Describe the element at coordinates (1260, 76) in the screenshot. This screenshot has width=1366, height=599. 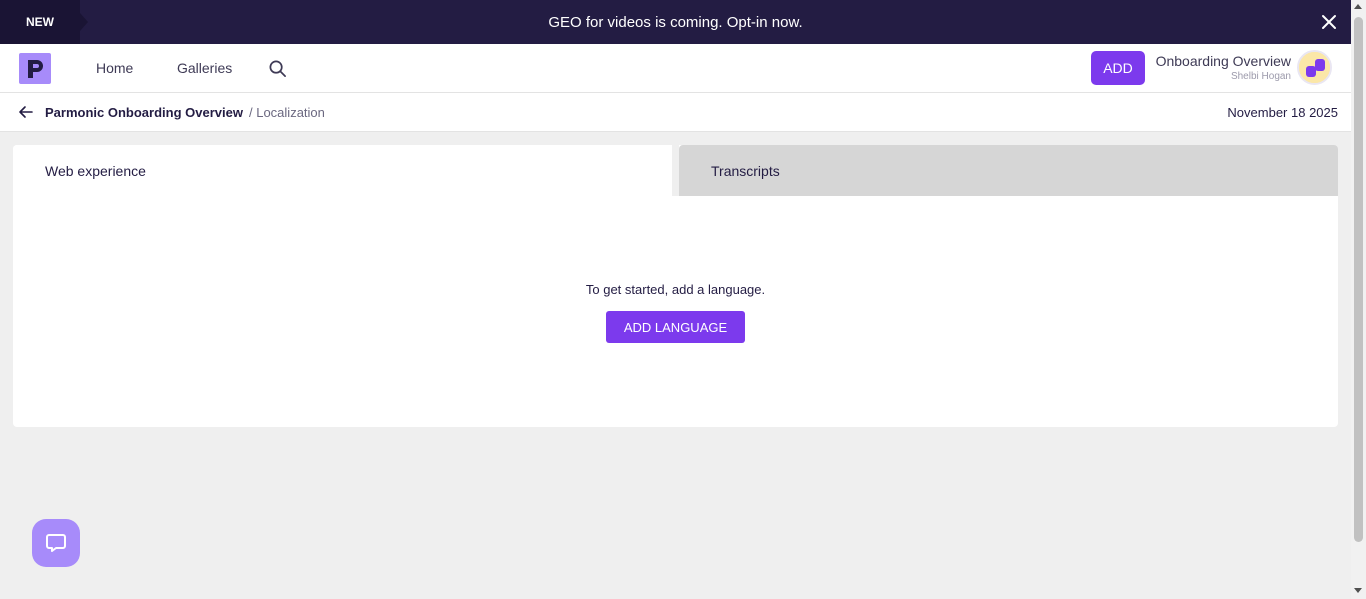
I see `user-name: Shelbi Hogan` at that location.